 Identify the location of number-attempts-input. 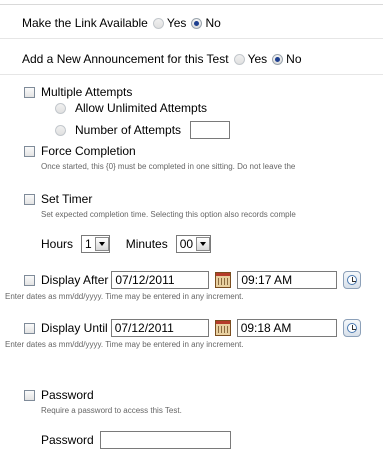
(210, 130).